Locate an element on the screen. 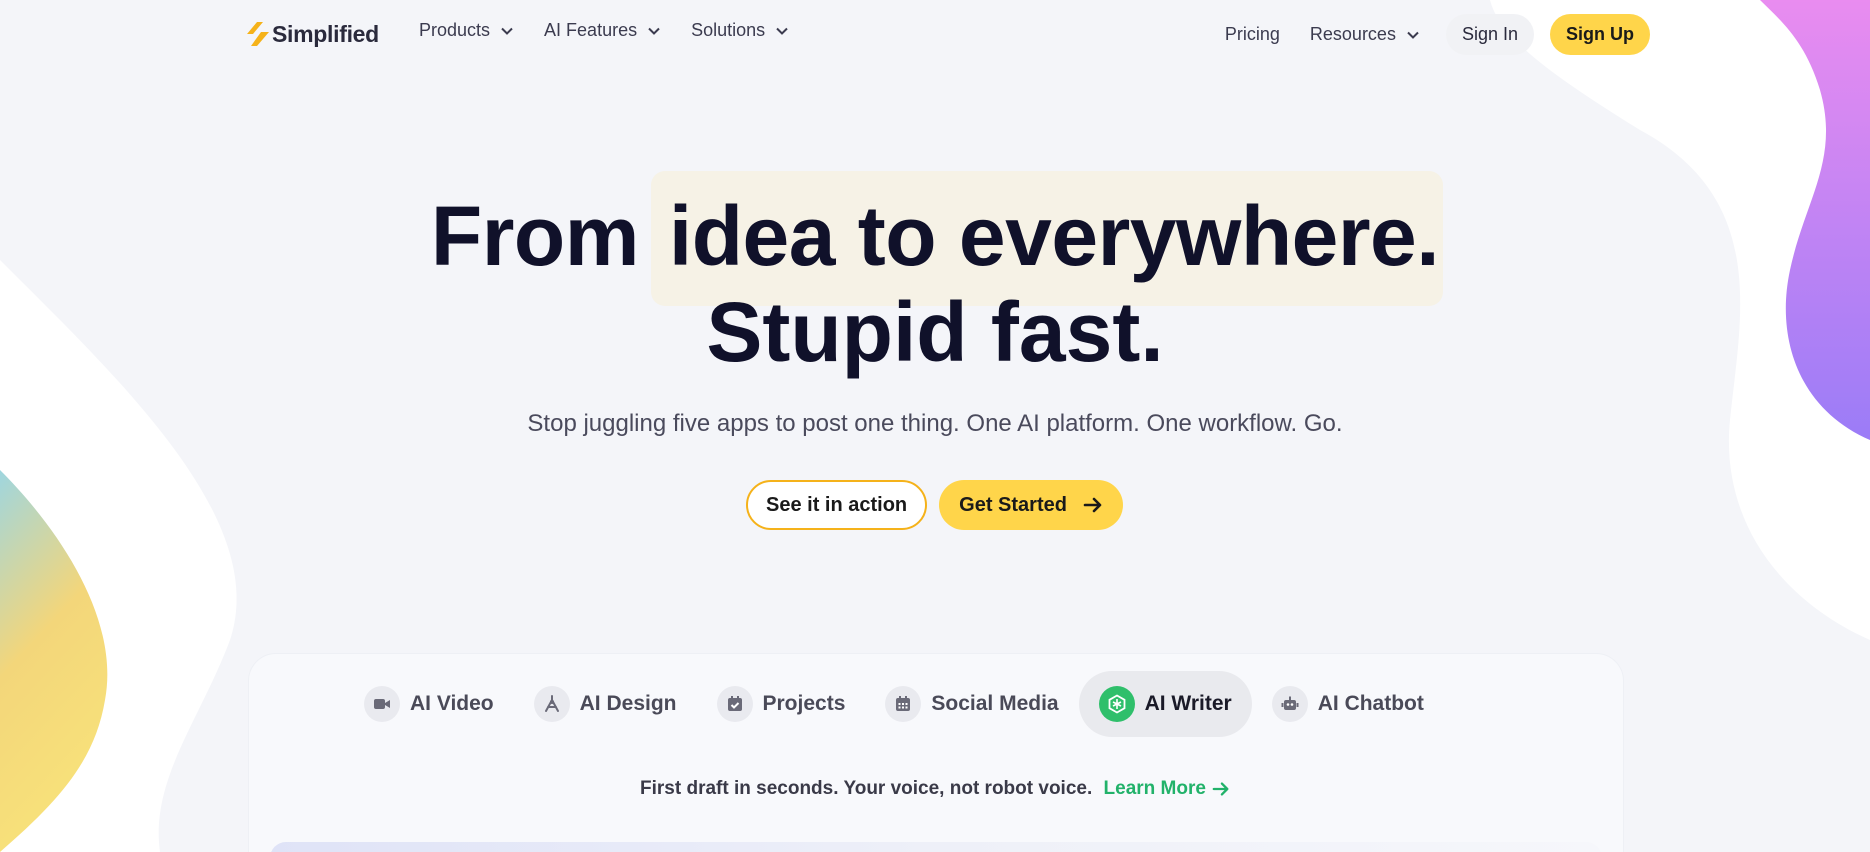 This screenshot has width=1870, height=852. nav-products-label: Products is located at coordinates (455, 30).